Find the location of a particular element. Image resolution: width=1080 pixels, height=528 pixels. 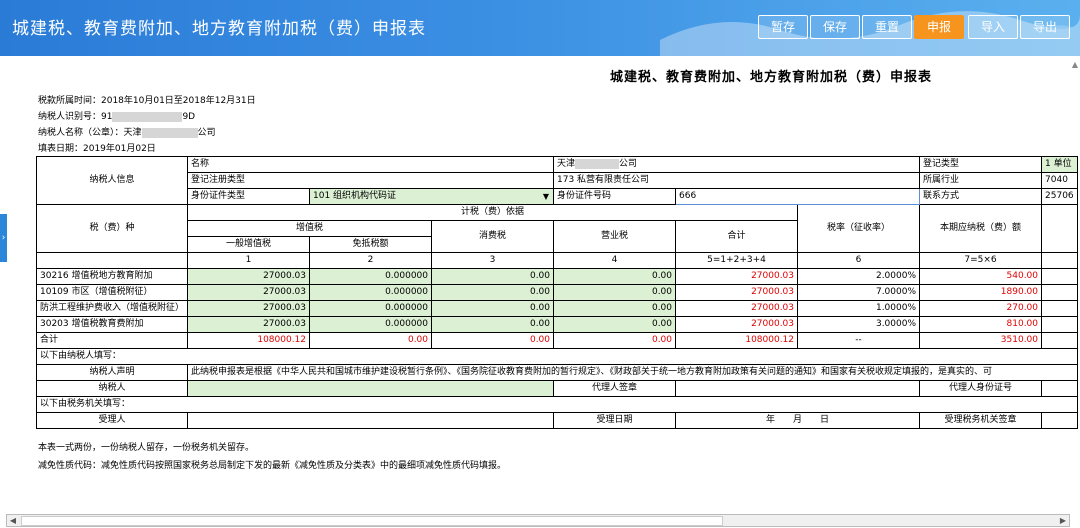

col-num: 6 is located at coordinates (859, 260).